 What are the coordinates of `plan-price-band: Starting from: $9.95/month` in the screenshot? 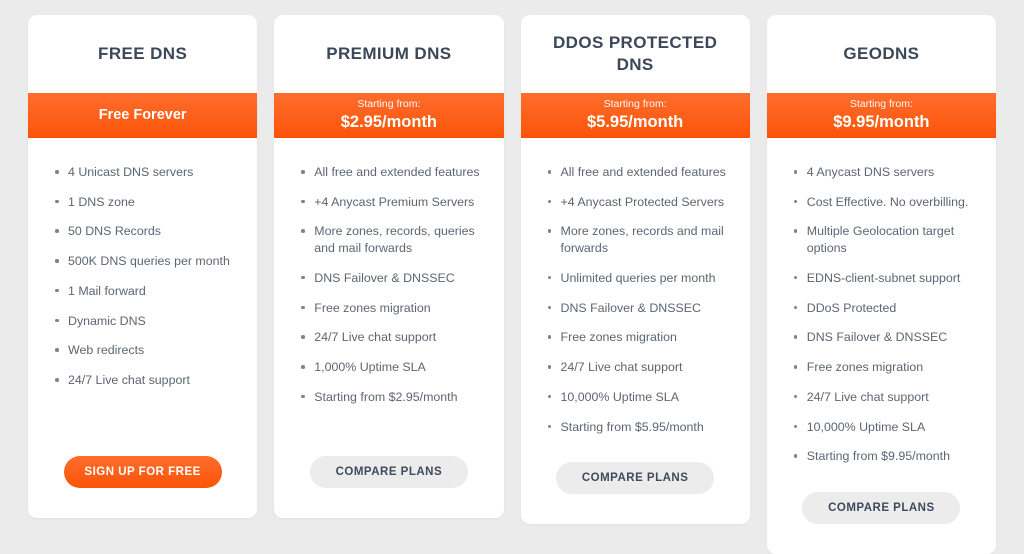 It's located at (881, 115).